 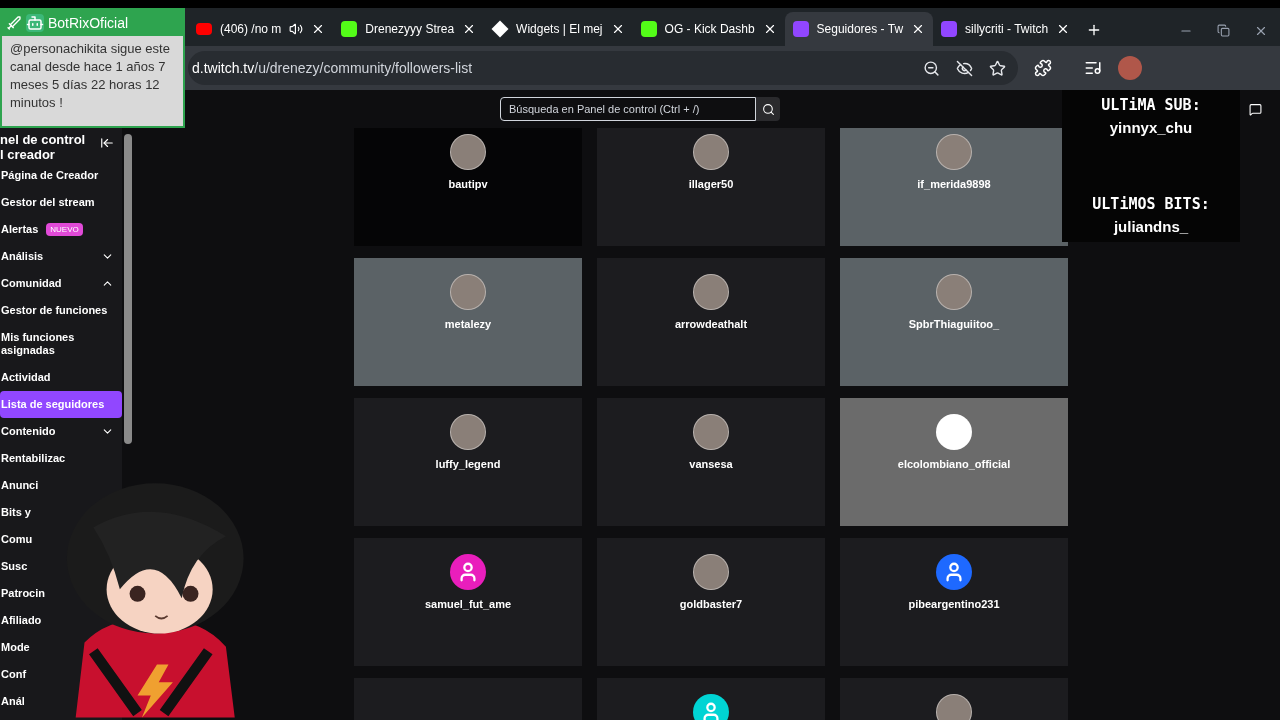 What do you see at coordinates (1261, 31) in the screenshot?
I see `close-icon` at bounding box center [1261, 31].